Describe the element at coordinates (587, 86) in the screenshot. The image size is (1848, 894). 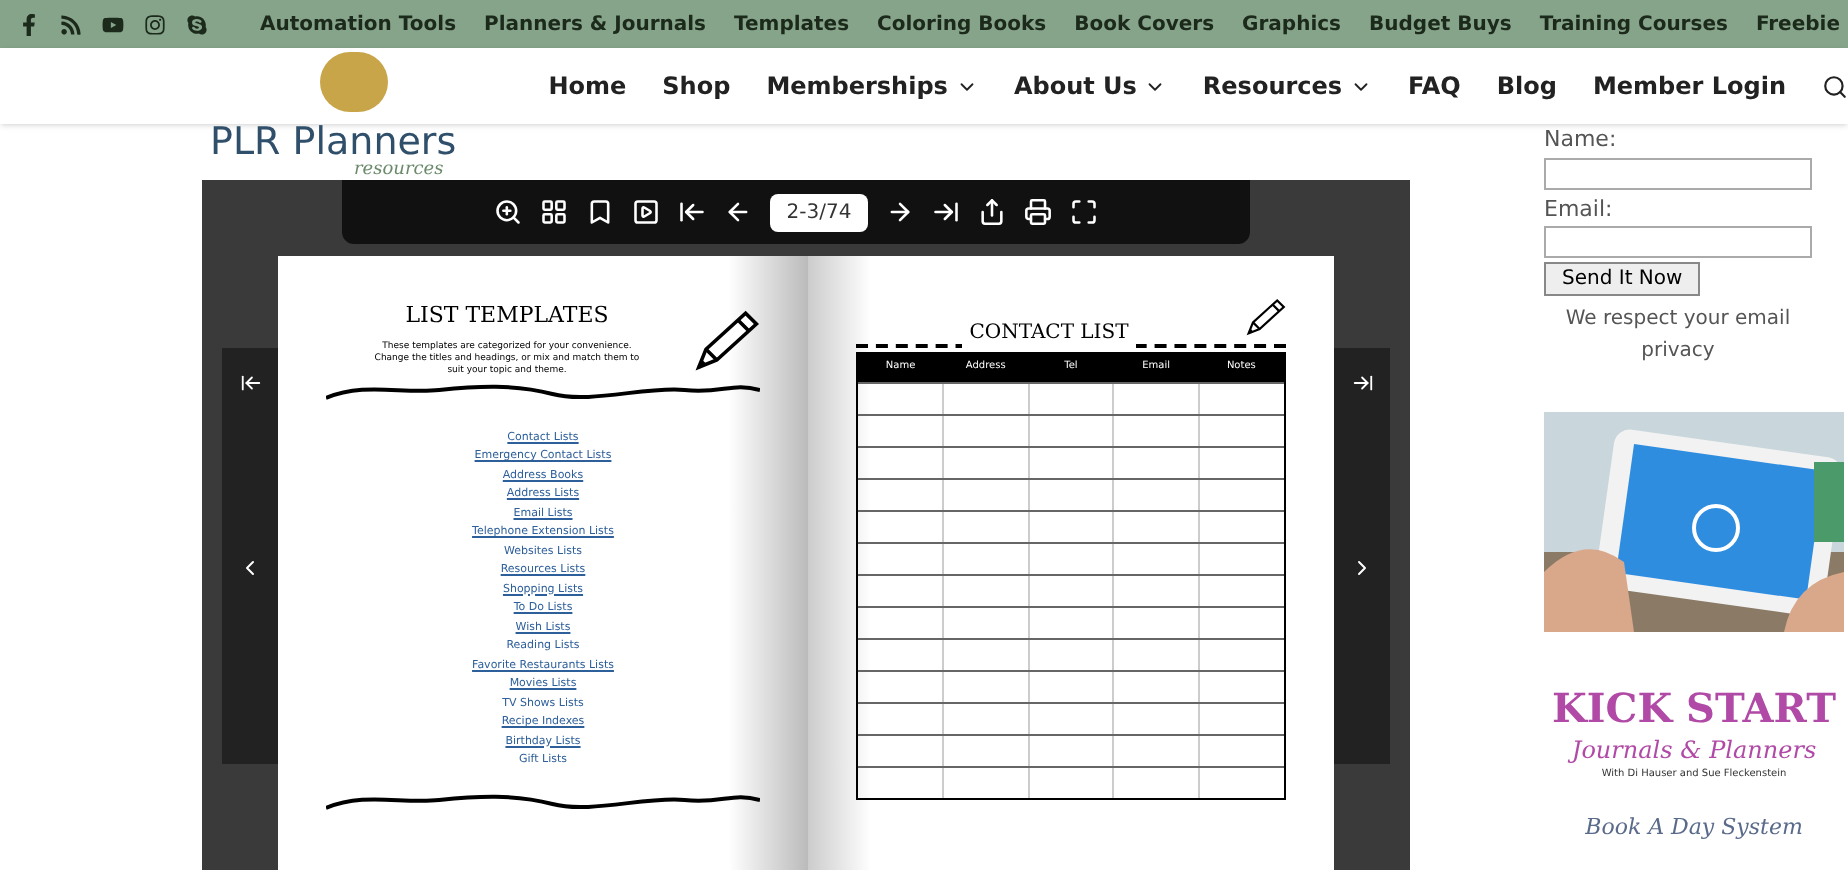
I see `nav-link: Home` at that location.